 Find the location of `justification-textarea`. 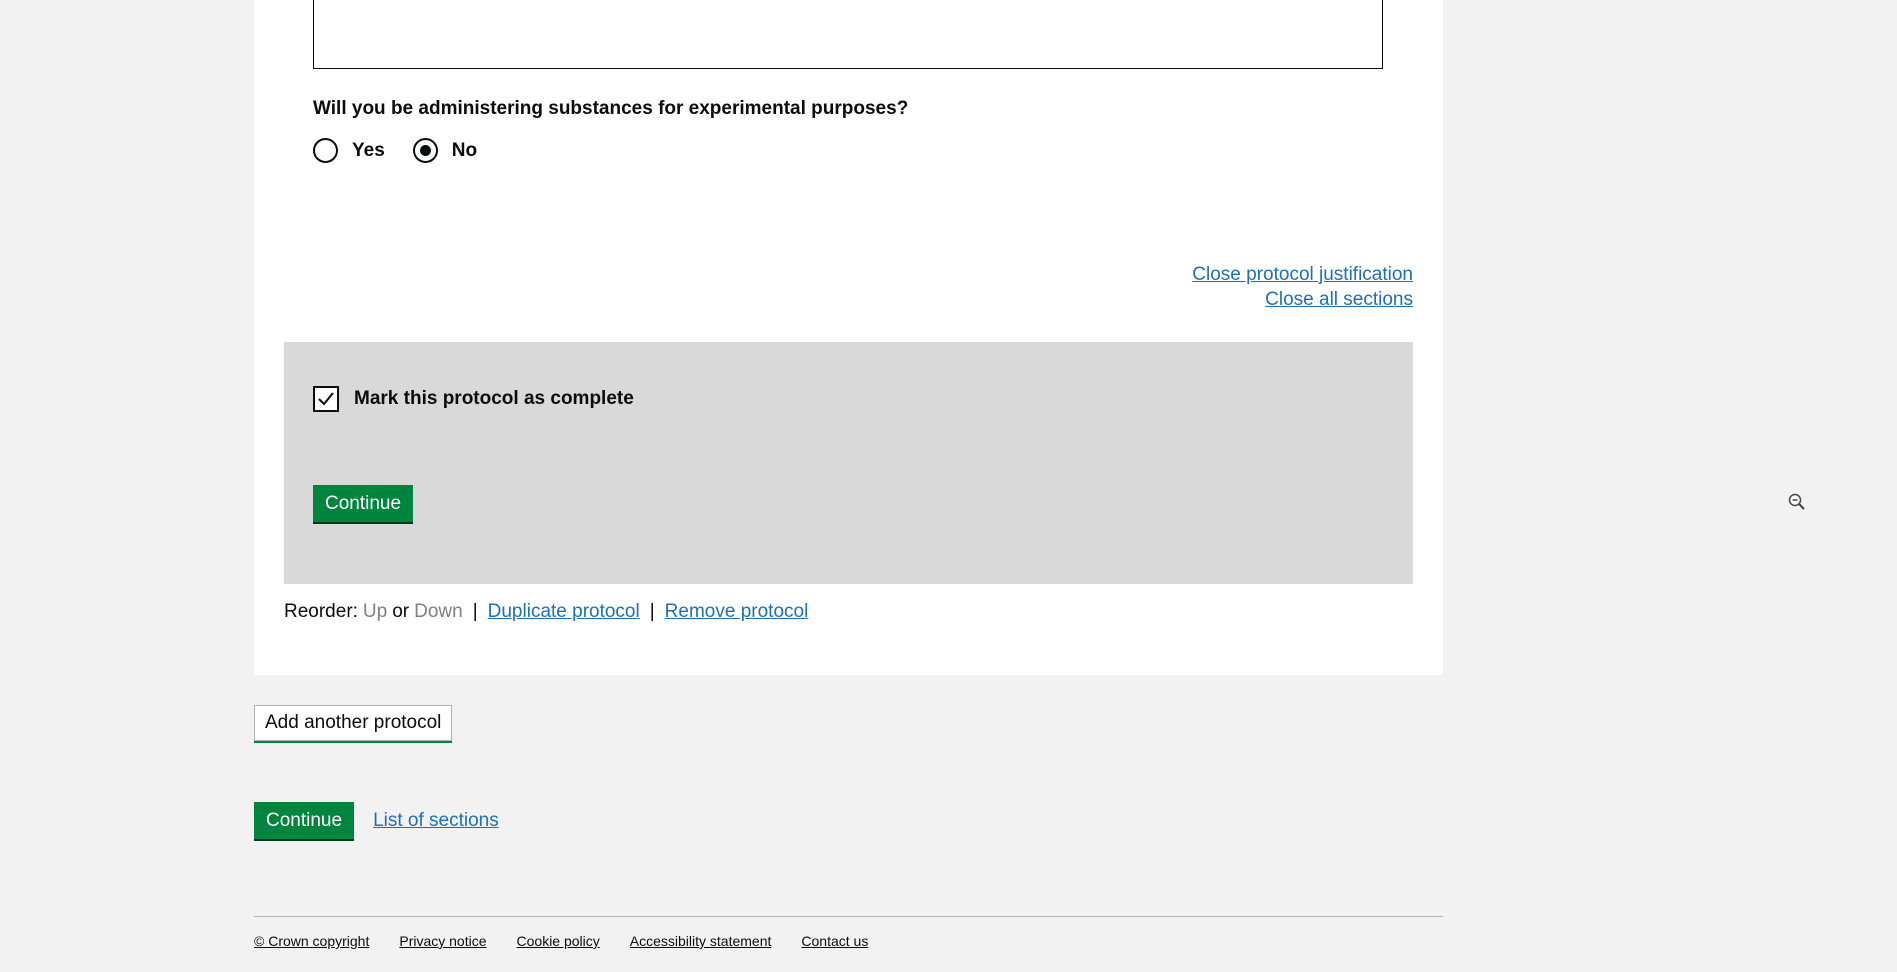

justification-textarea is located at coordinates (848, 34).